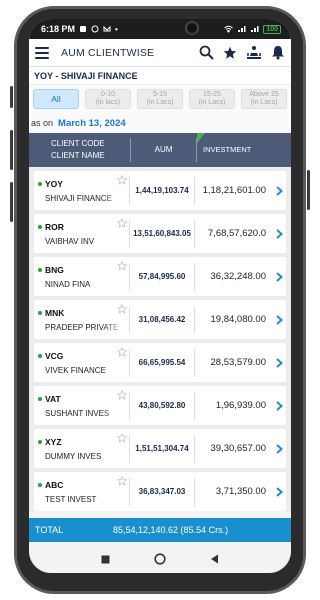 The image size is (320, 600). I want to click on filter-0-10-label: 0-10, so click(107, 94).